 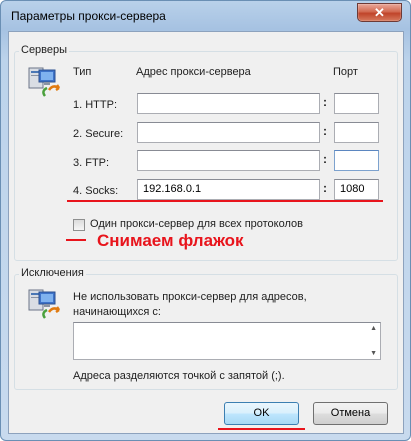 What do you see at coordinates (179, 376) in the screenshot?
I see `exceptions-hint: Адреса разделяются точкой с запятой (;).` at bounding box center [179, 376].